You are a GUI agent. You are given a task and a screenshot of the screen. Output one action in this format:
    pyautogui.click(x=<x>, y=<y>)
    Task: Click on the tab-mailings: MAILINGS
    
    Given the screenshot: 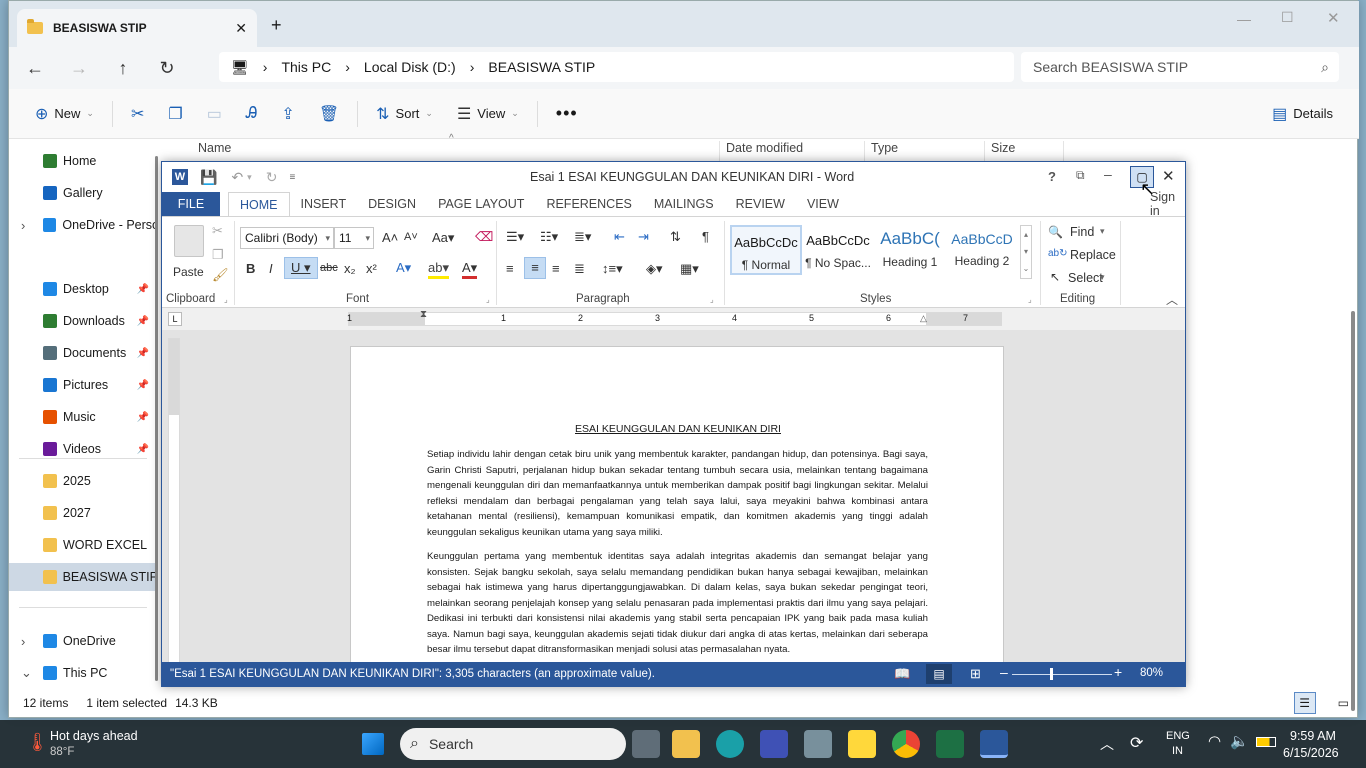 What is the action you would take?
    pyautogui.click(x=684, y=204)
    